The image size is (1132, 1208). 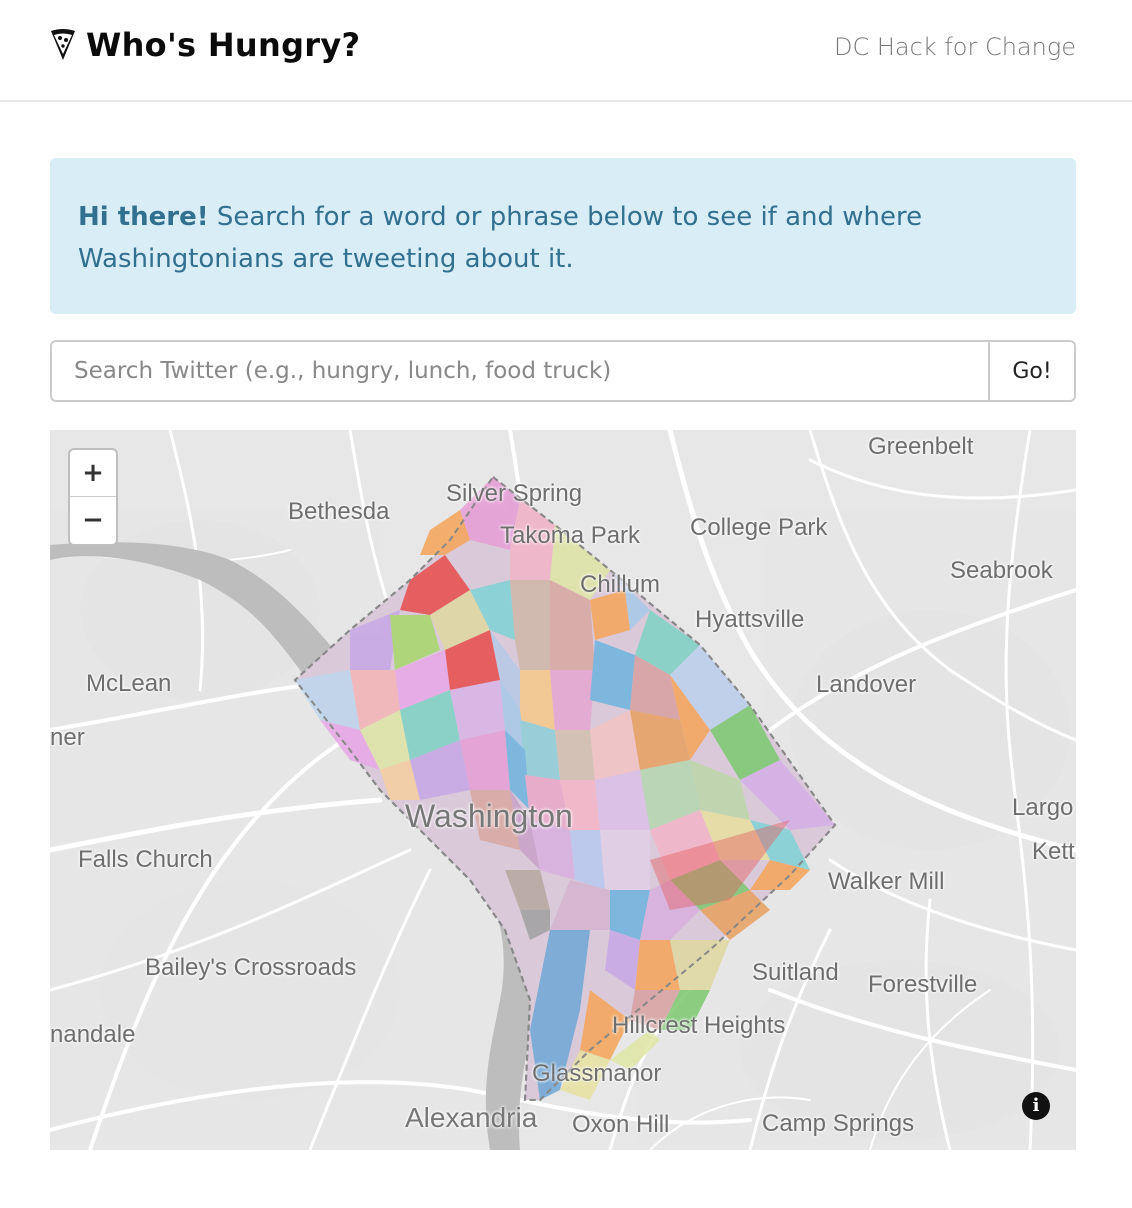 What do you see at coordinates (699, 1025) in the screenshot?
I see `map-label-hillcrest-heights: Hillcrest Heights` at bounding box center [699, 1025].